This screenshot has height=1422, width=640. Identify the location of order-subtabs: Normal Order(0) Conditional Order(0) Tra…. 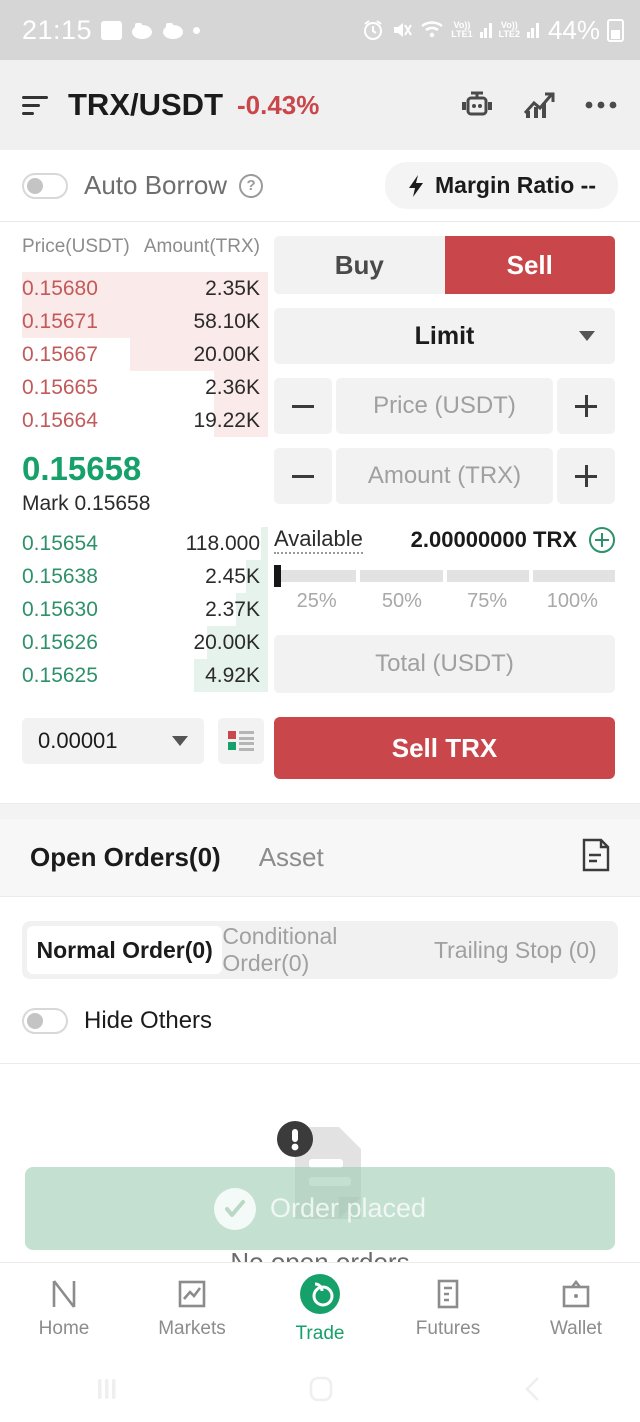
(320, 950).